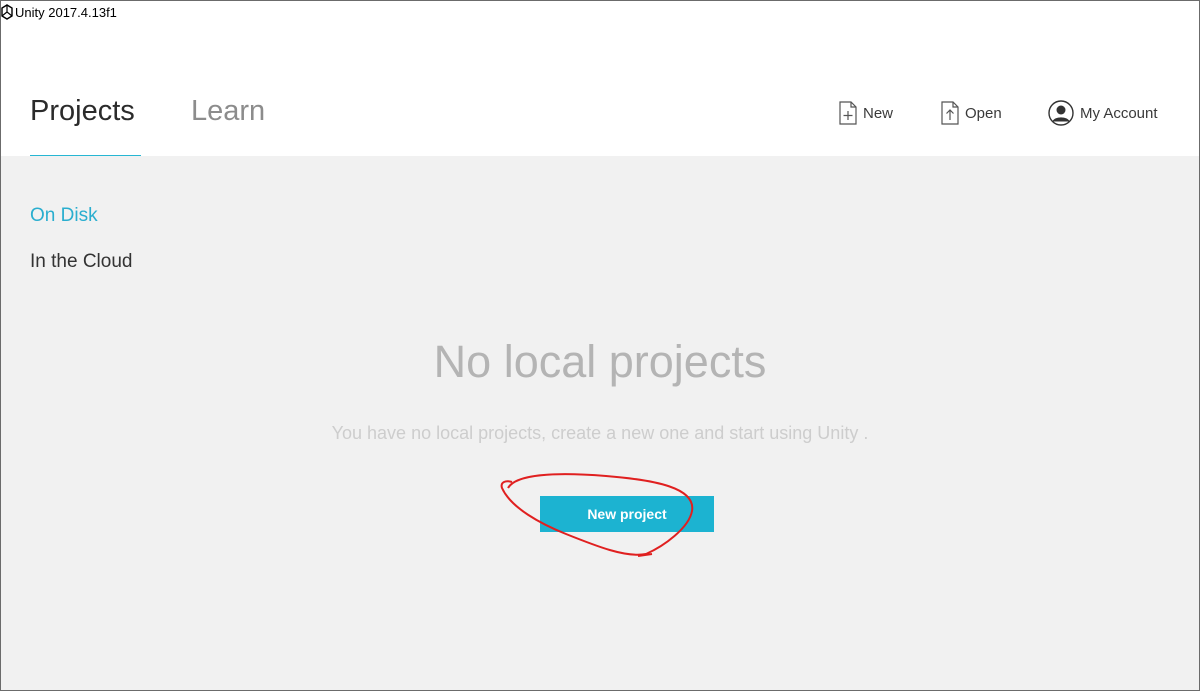  Describe the element at coordinates (228, 111) in the screenshot. I see `tab-learn: Learn` at that location.